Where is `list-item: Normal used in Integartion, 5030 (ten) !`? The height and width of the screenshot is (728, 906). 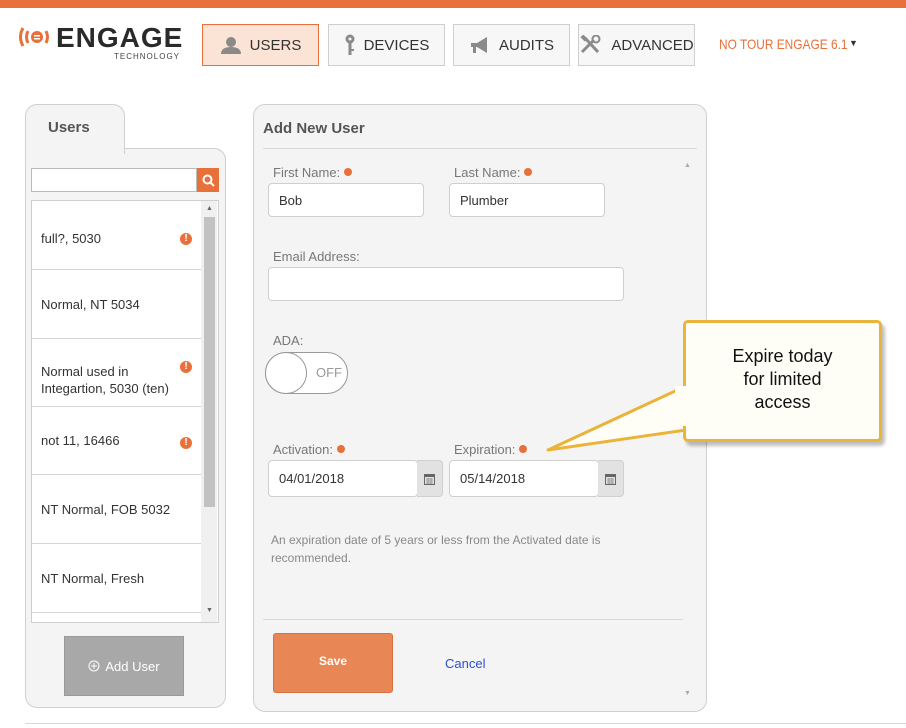
list-item: Normal used in Integartion, 5030 (ten) ! is located at coordinates (117, 373).